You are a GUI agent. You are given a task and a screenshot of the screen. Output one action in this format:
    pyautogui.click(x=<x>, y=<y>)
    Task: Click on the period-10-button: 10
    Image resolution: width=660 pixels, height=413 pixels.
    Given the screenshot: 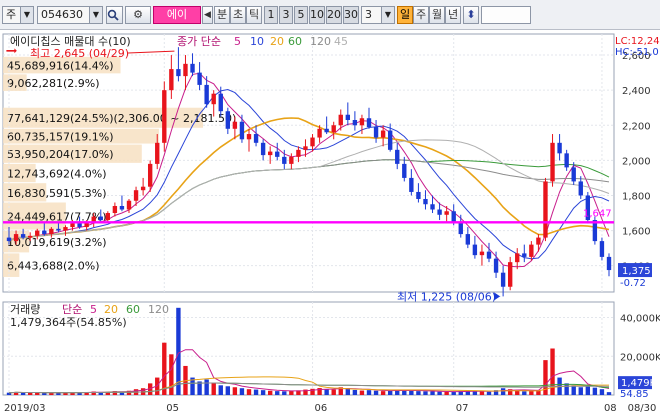 What is the action you would take?
    pyautogui.click(x=317, y=15)
    